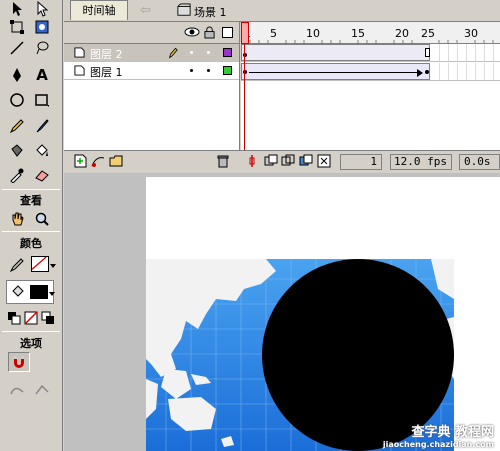 This screenshot has width=500, height=451. What do you see at coordinates (479, 162) in the screenshot?
I see `elapsed-time-field: 0.0s` at bounding box center [479, 162].